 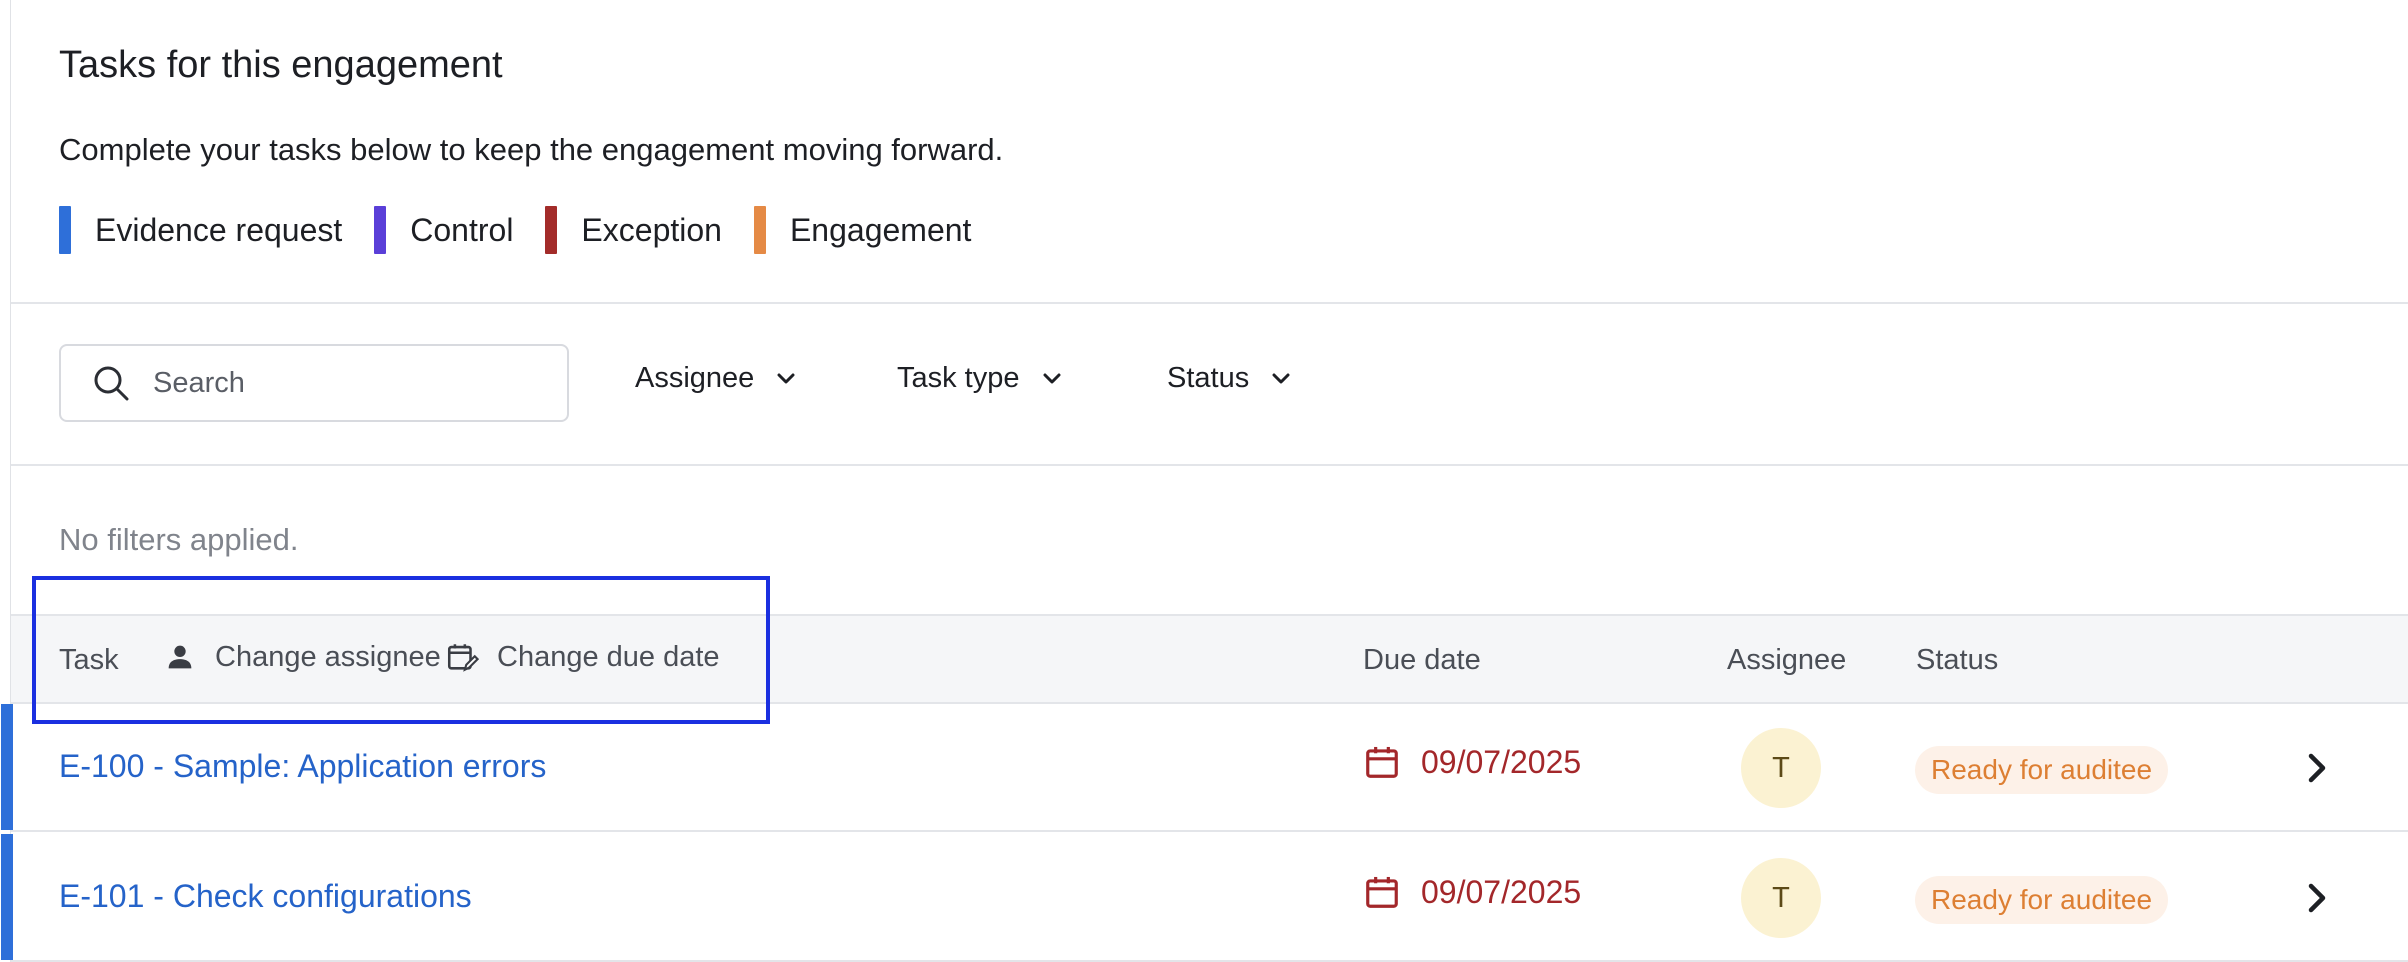 I want to click on legend-item-engagement: Engagement, so click(x=862, y=230).